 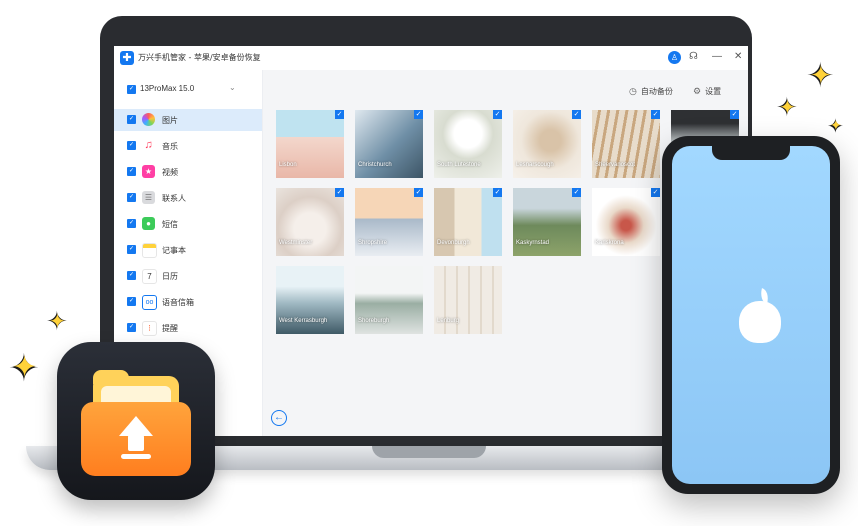 I want to click on iphone-screen, so click(x=751, y=315).